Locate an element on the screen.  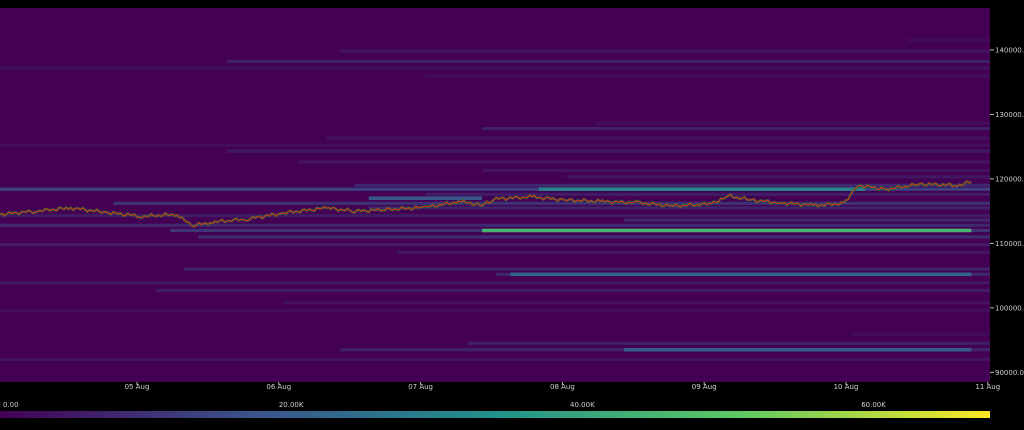
colorbar-tick-label: 0.00 is located at coordinates (11, 405).